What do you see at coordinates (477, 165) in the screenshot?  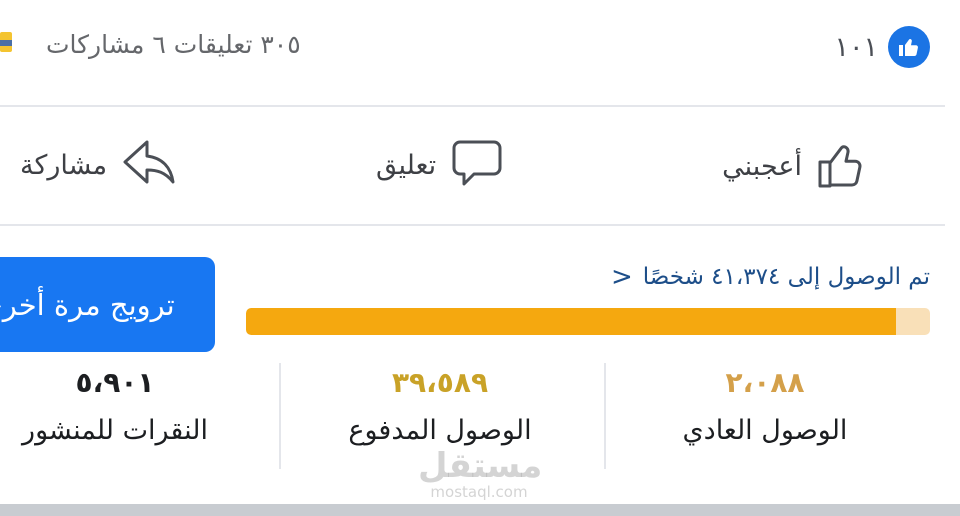 I see `comment-bubble-icon` at bounding box center [477, 165].